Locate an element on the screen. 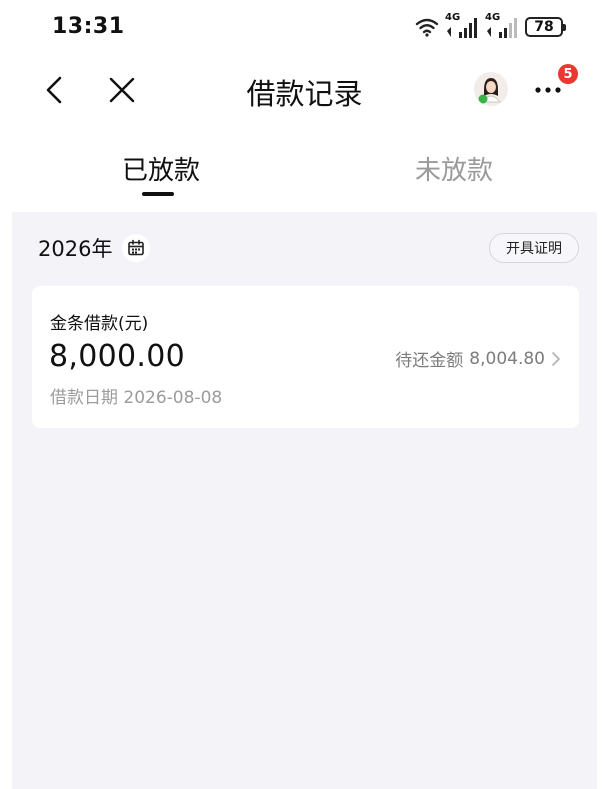  status-bar: 13:31 4G 4G 78 is located at coordinates (304, 27).